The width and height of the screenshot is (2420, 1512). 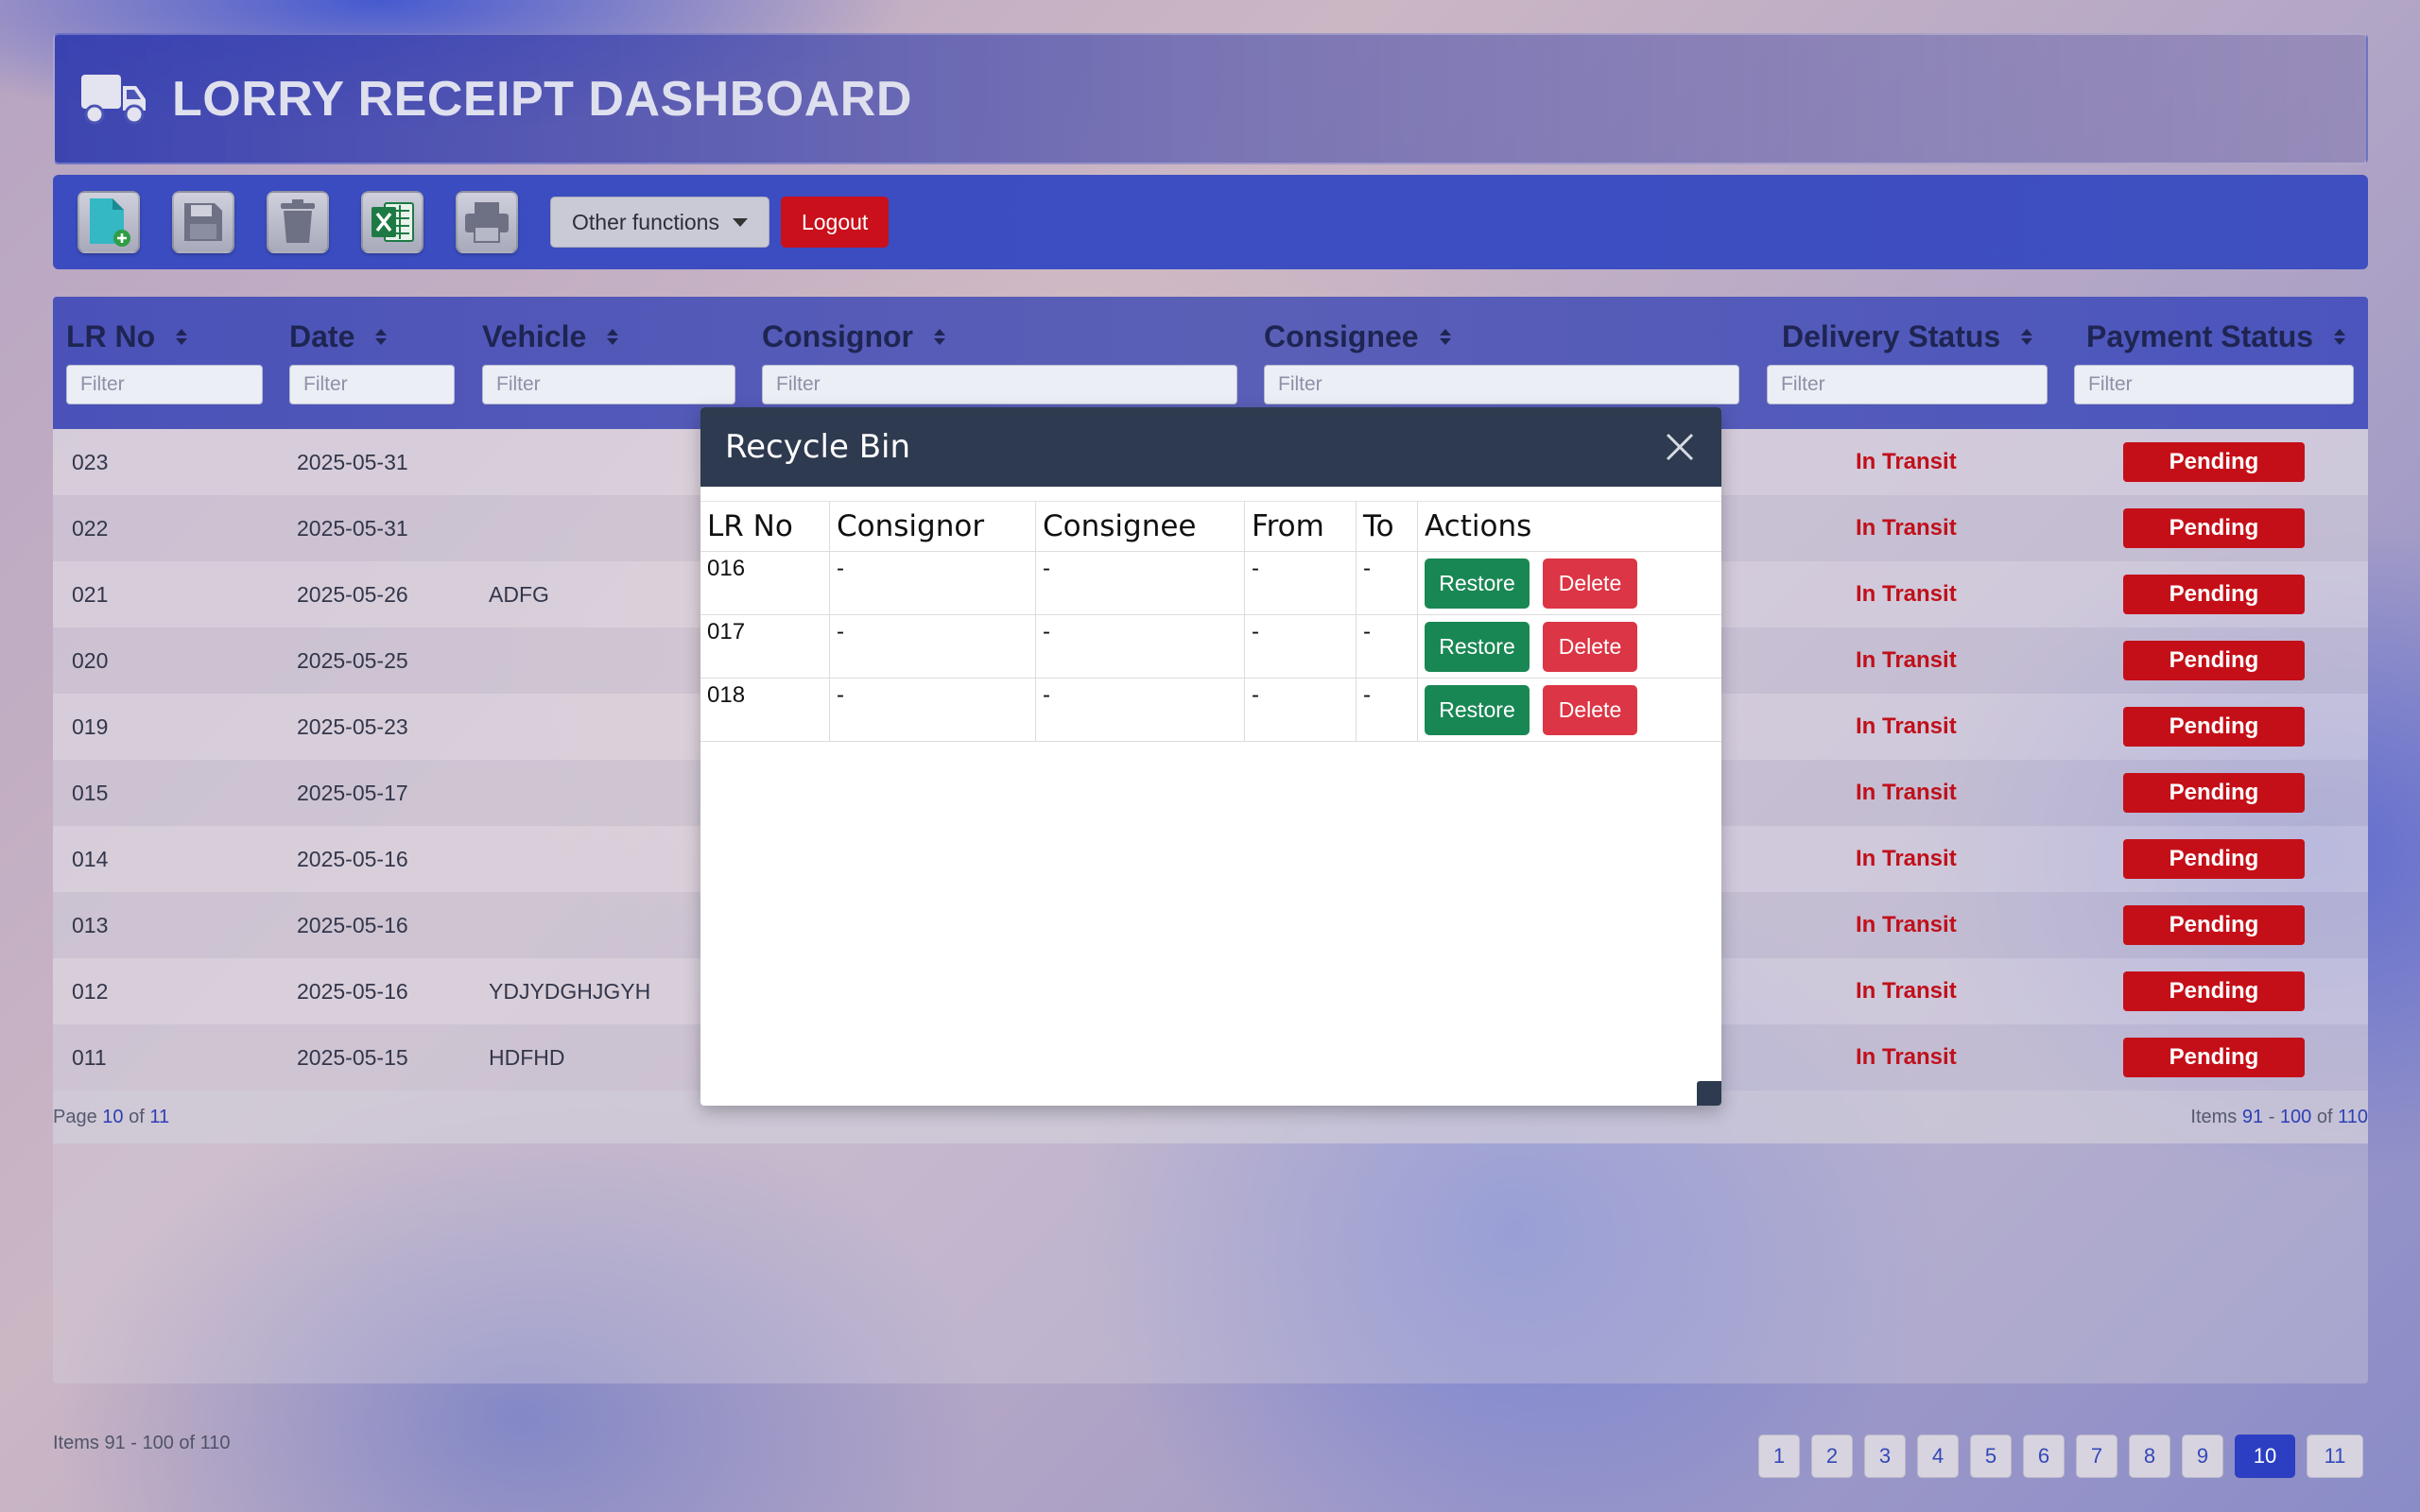 What do you see at coordinates (1907, 384) in the screenshot?
I see `filter-delivery-status` at bounding box center [1907, 384].